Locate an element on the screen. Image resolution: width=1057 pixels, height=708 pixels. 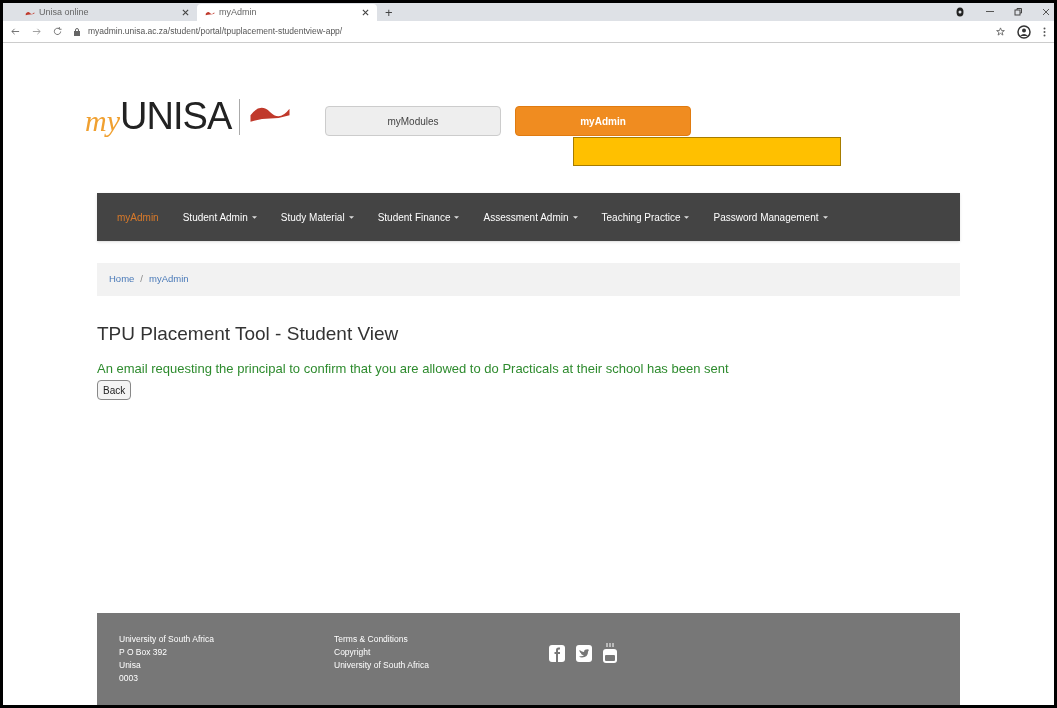
back-button: Back is located at coordinates (114, 390).